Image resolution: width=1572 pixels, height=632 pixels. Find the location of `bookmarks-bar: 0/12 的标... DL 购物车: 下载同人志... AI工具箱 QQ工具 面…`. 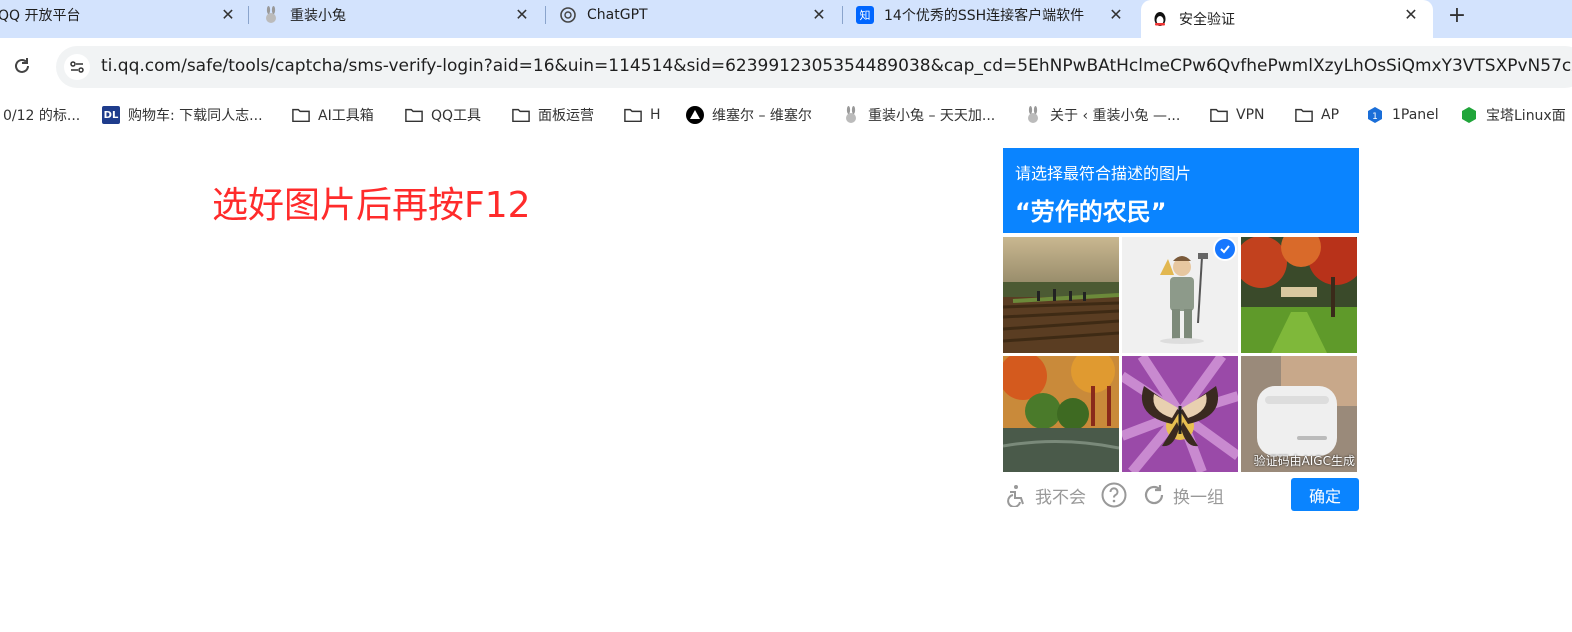

bookmarks-bar: 0/12 的标... DL 购物车: 下载同人志... AI工具箱 QQ工具 面… is located at coordinates (786, 115).